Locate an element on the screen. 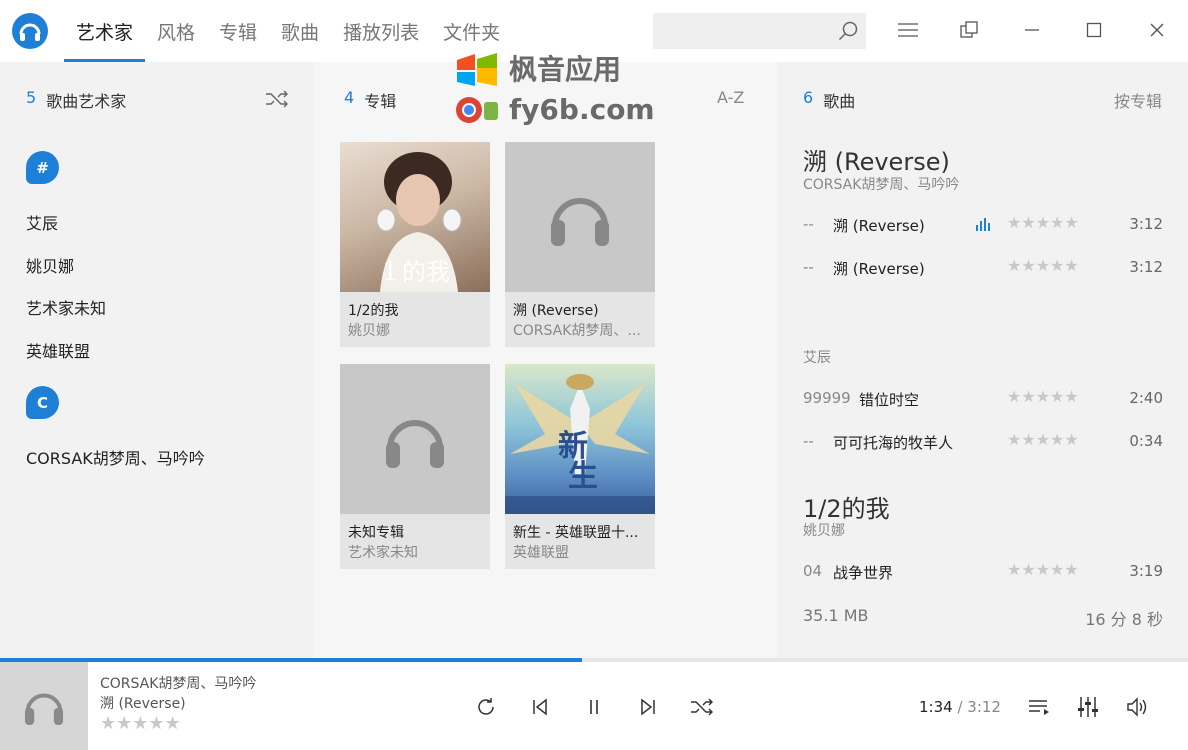  tab-songs: 歌曲 is located at coordinates (300, 31).